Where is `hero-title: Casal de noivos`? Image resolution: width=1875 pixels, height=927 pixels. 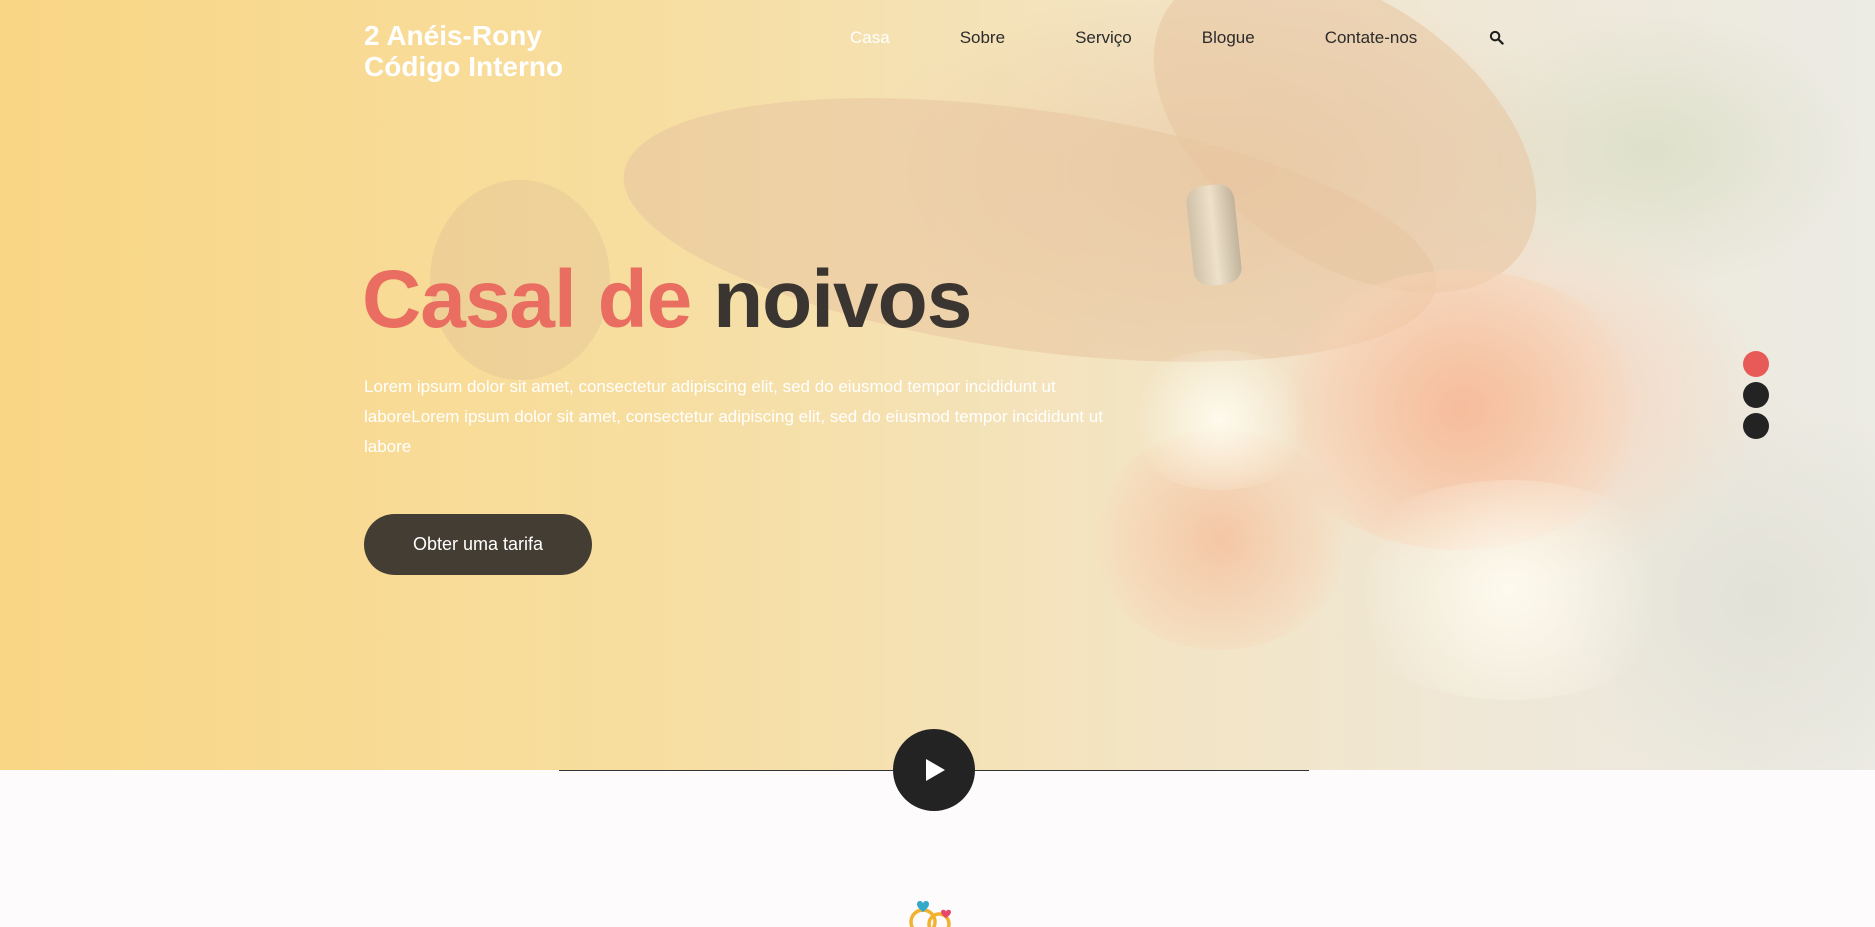 hero-title: Casal de noivos is located at coordinates (667, 300).